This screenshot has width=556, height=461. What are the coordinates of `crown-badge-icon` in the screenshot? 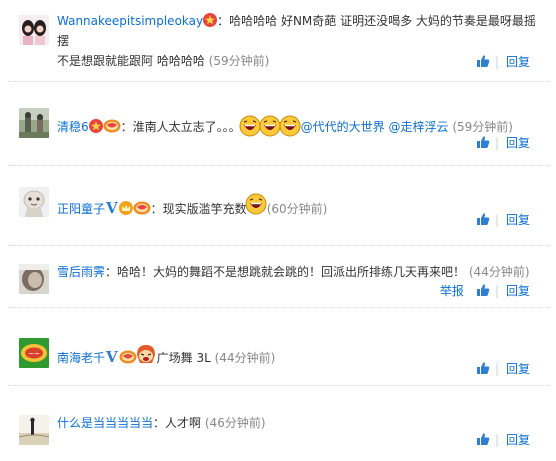 It's located at (125, 208).